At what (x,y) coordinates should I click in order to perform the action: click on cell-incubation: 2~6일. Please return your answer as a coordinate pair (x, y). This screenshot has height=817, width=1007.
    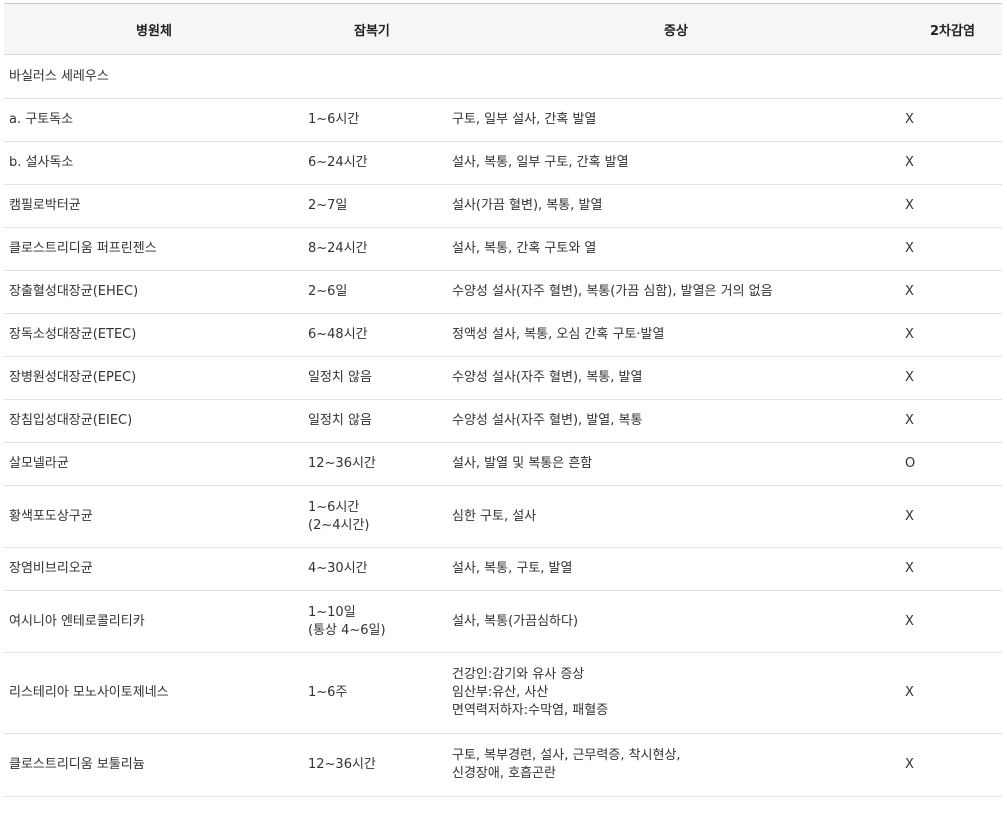
    Looking at the image, I should click on (378, 292).